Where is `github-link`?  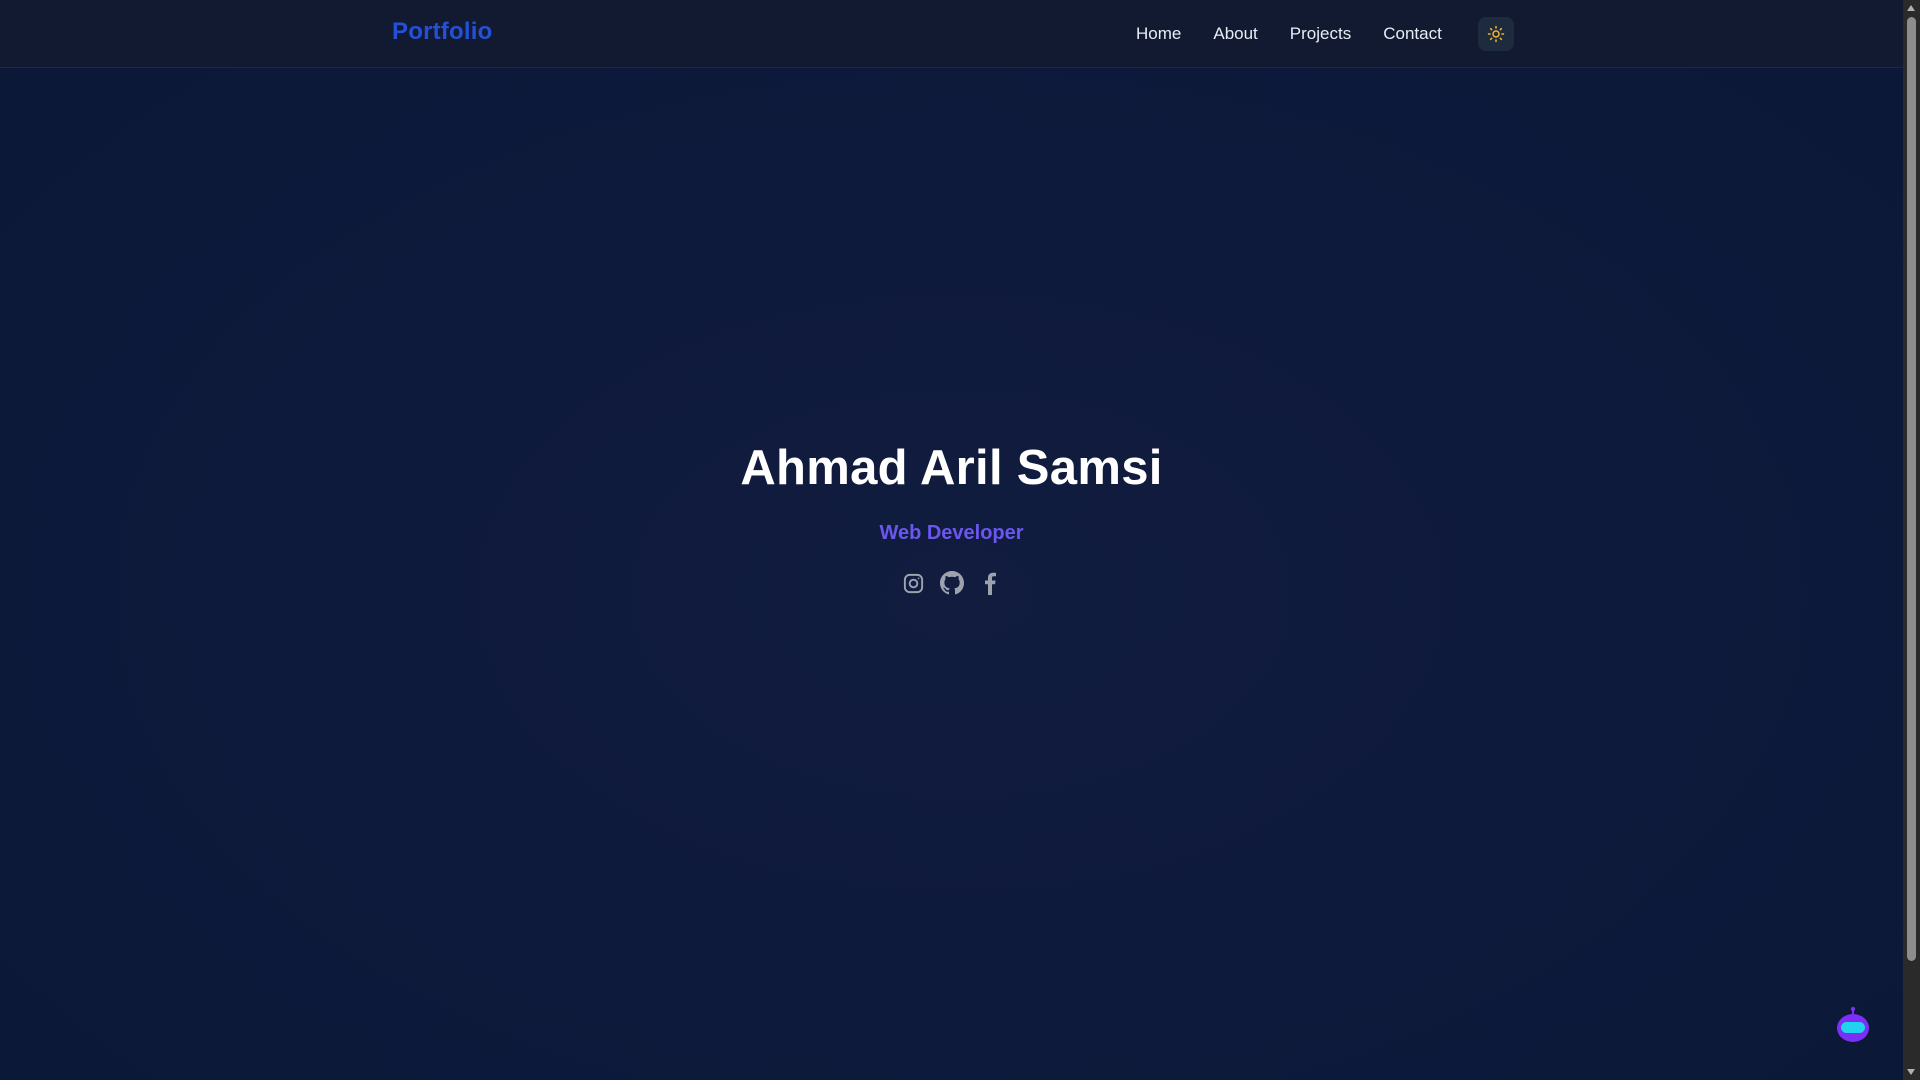 github-link is located at coordinates (951, 583).